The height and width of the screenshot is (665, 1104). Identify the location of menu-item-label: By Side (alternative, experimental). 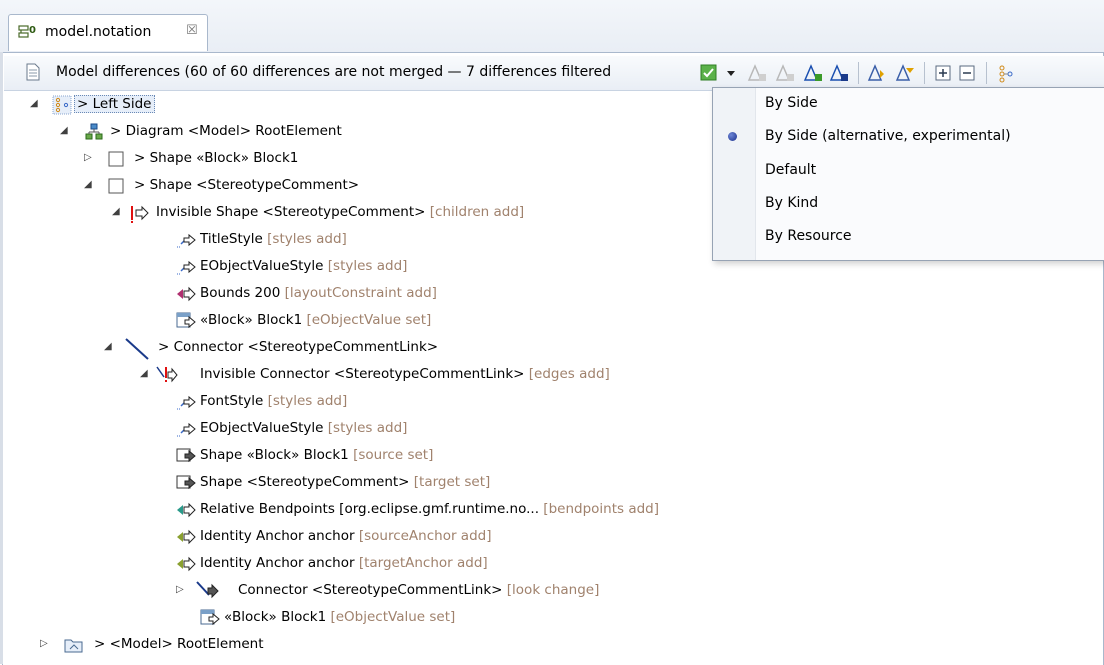
(888, 136).